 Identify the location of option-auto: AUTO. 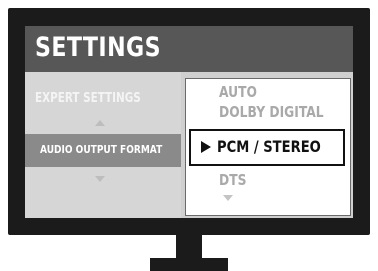
(238, 92).